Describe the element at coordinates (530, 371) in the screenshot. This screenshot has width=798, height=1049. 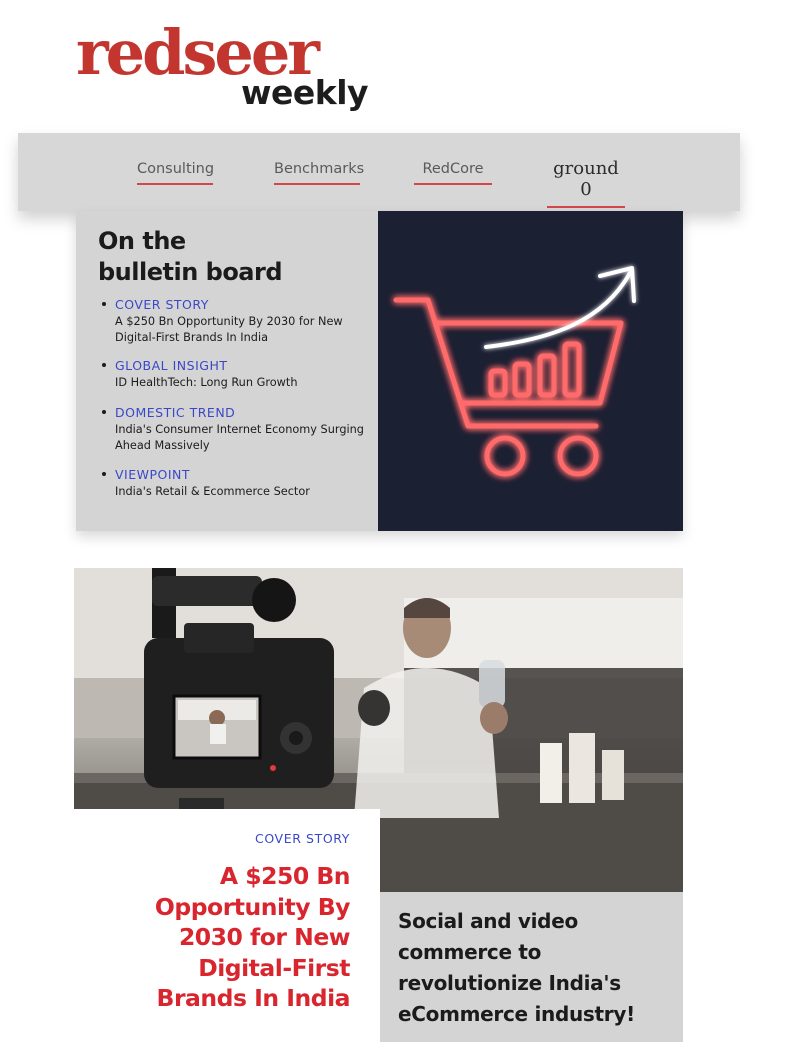
I see `neon-shopping-cart-growth-icon` at that location.